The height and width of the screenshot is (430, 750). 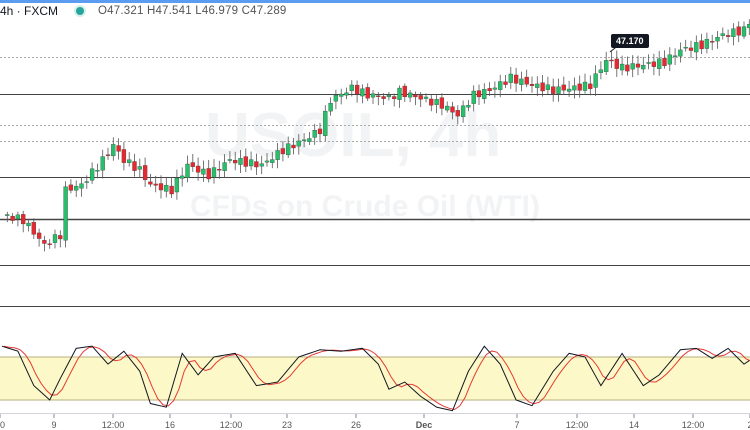 I want to click on market-status-icon, so click(x=80, y=11).